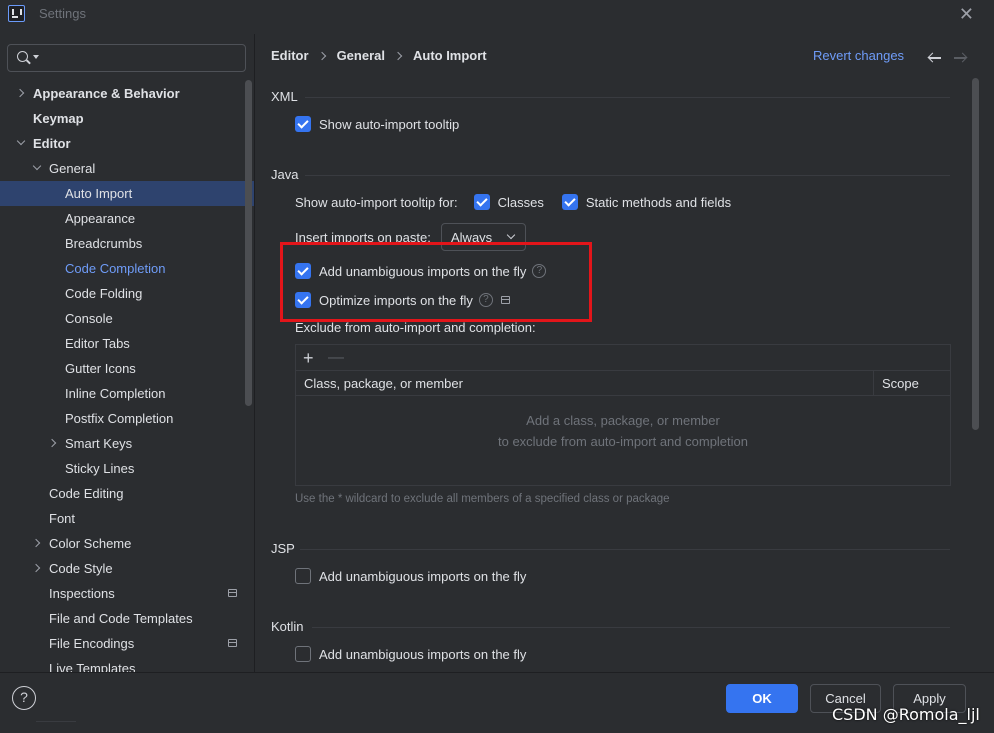 The width and height of the screenshot is (994, 733). I want to click on sidebar-item-label: General, so click(72, 168).